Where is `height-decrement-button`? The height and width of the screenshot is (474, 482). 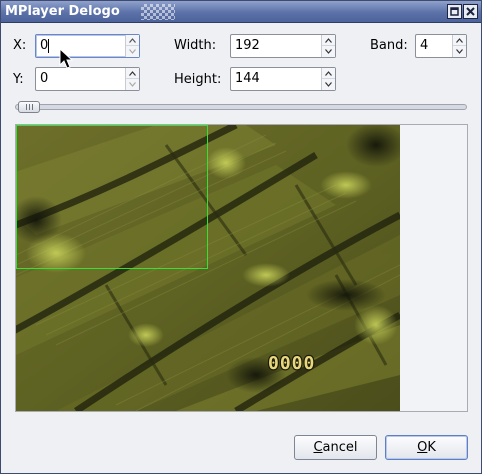
height-decrement-button is located at coordinates (328, 84).